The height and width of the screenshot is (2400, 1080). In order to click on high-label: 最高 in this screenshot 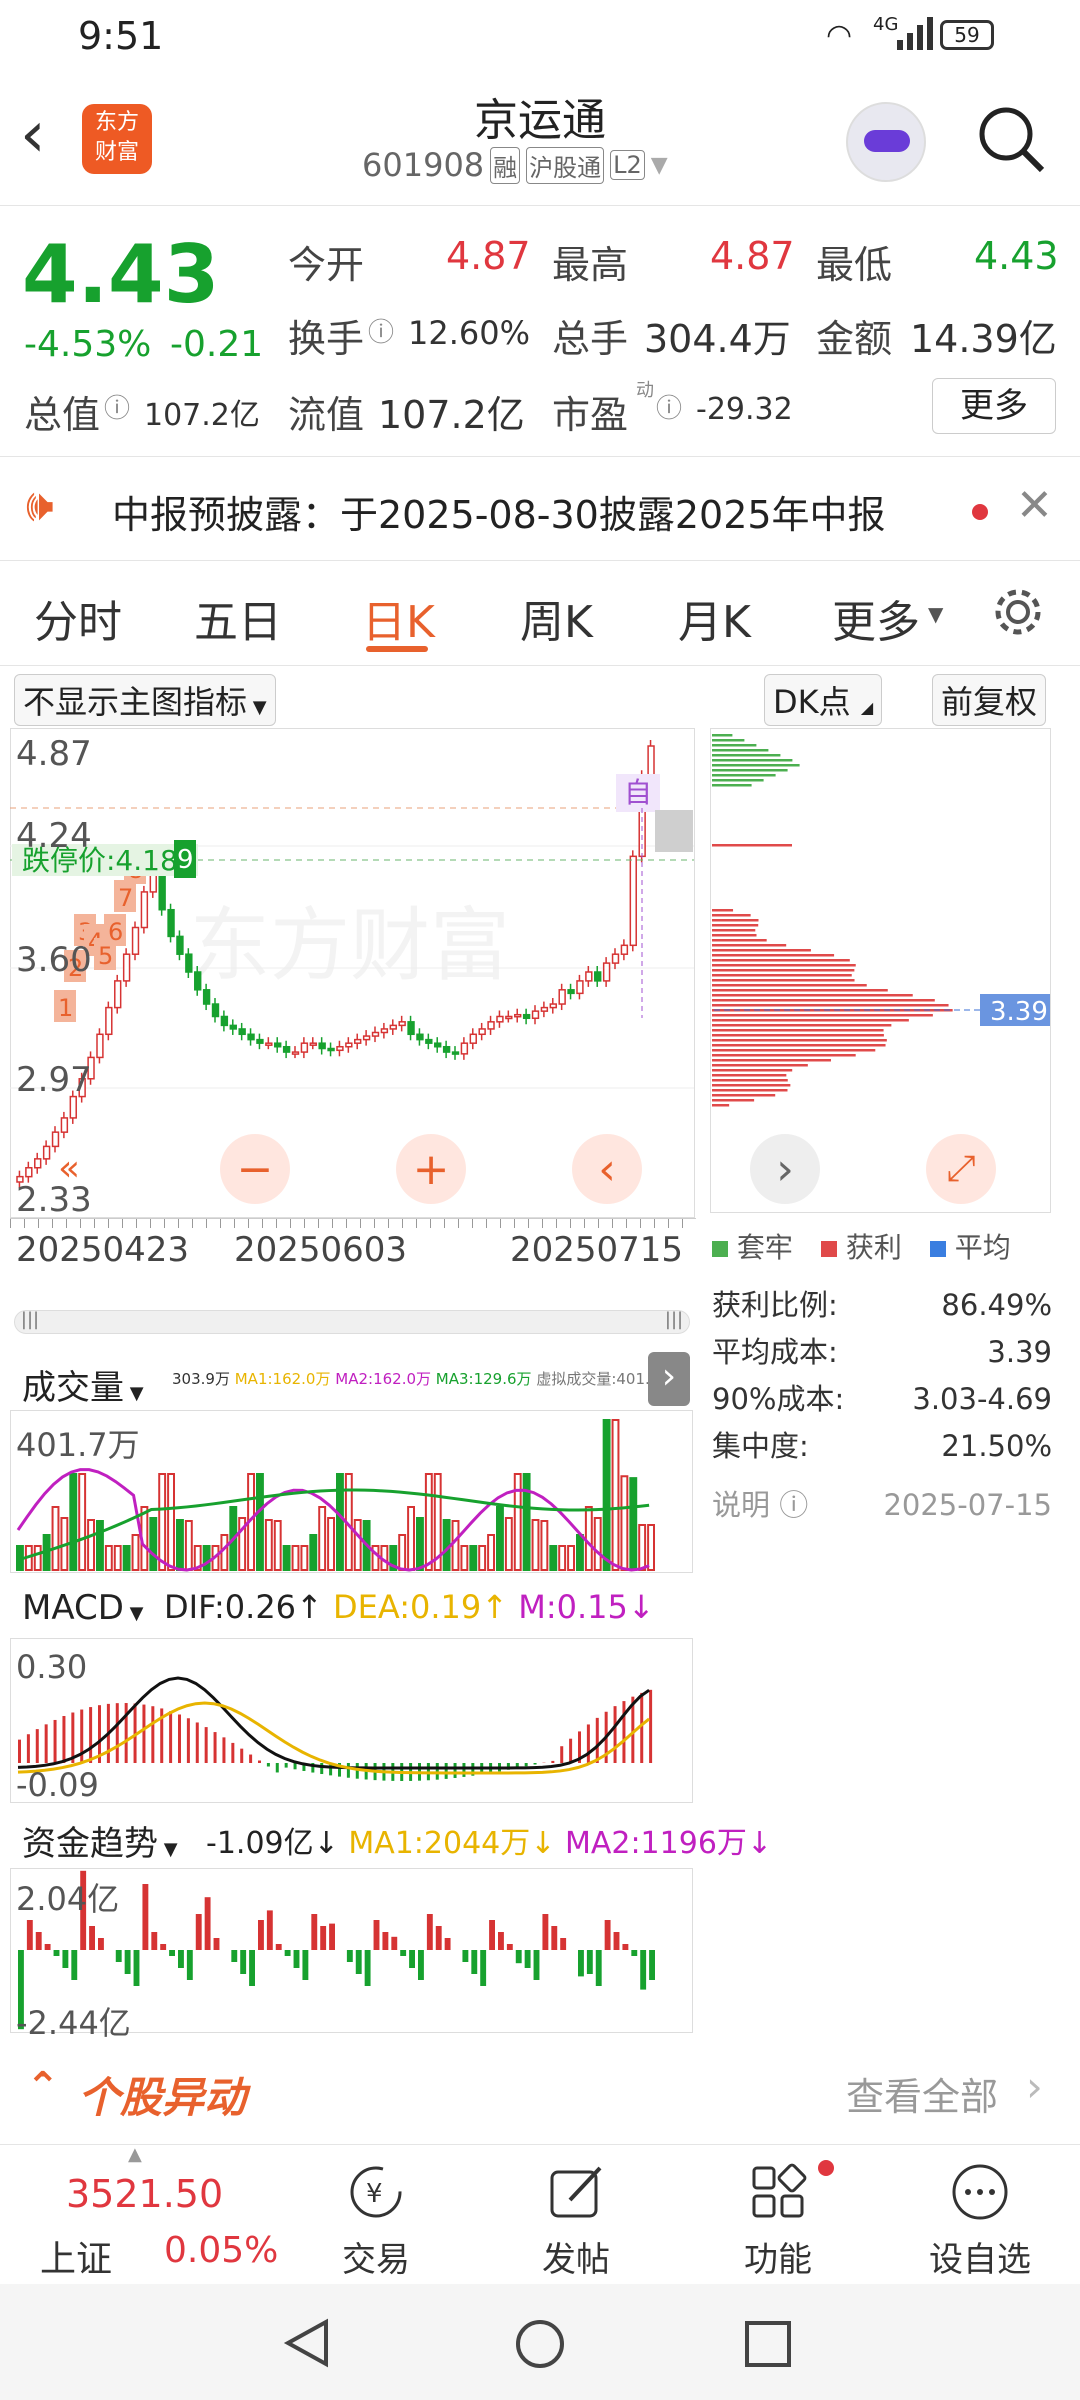, I will do `click(590, 265)`.